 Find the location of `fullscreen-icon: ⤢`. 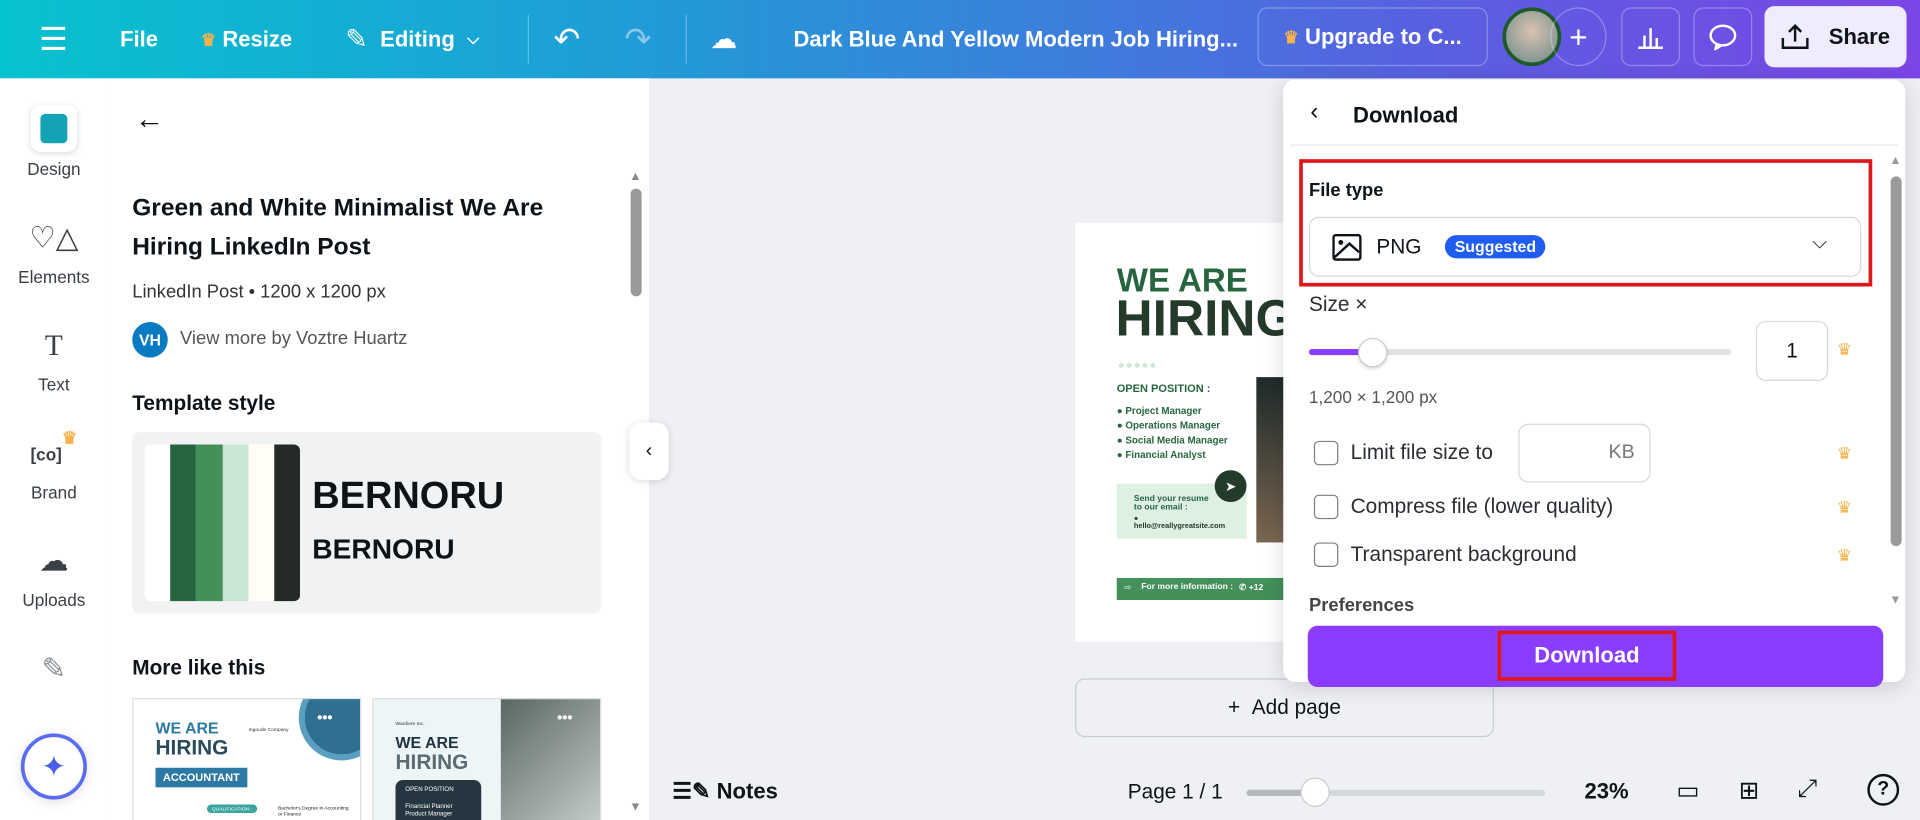

fullscreen-icon: ⤢ is located at coordinates (1808, 789).